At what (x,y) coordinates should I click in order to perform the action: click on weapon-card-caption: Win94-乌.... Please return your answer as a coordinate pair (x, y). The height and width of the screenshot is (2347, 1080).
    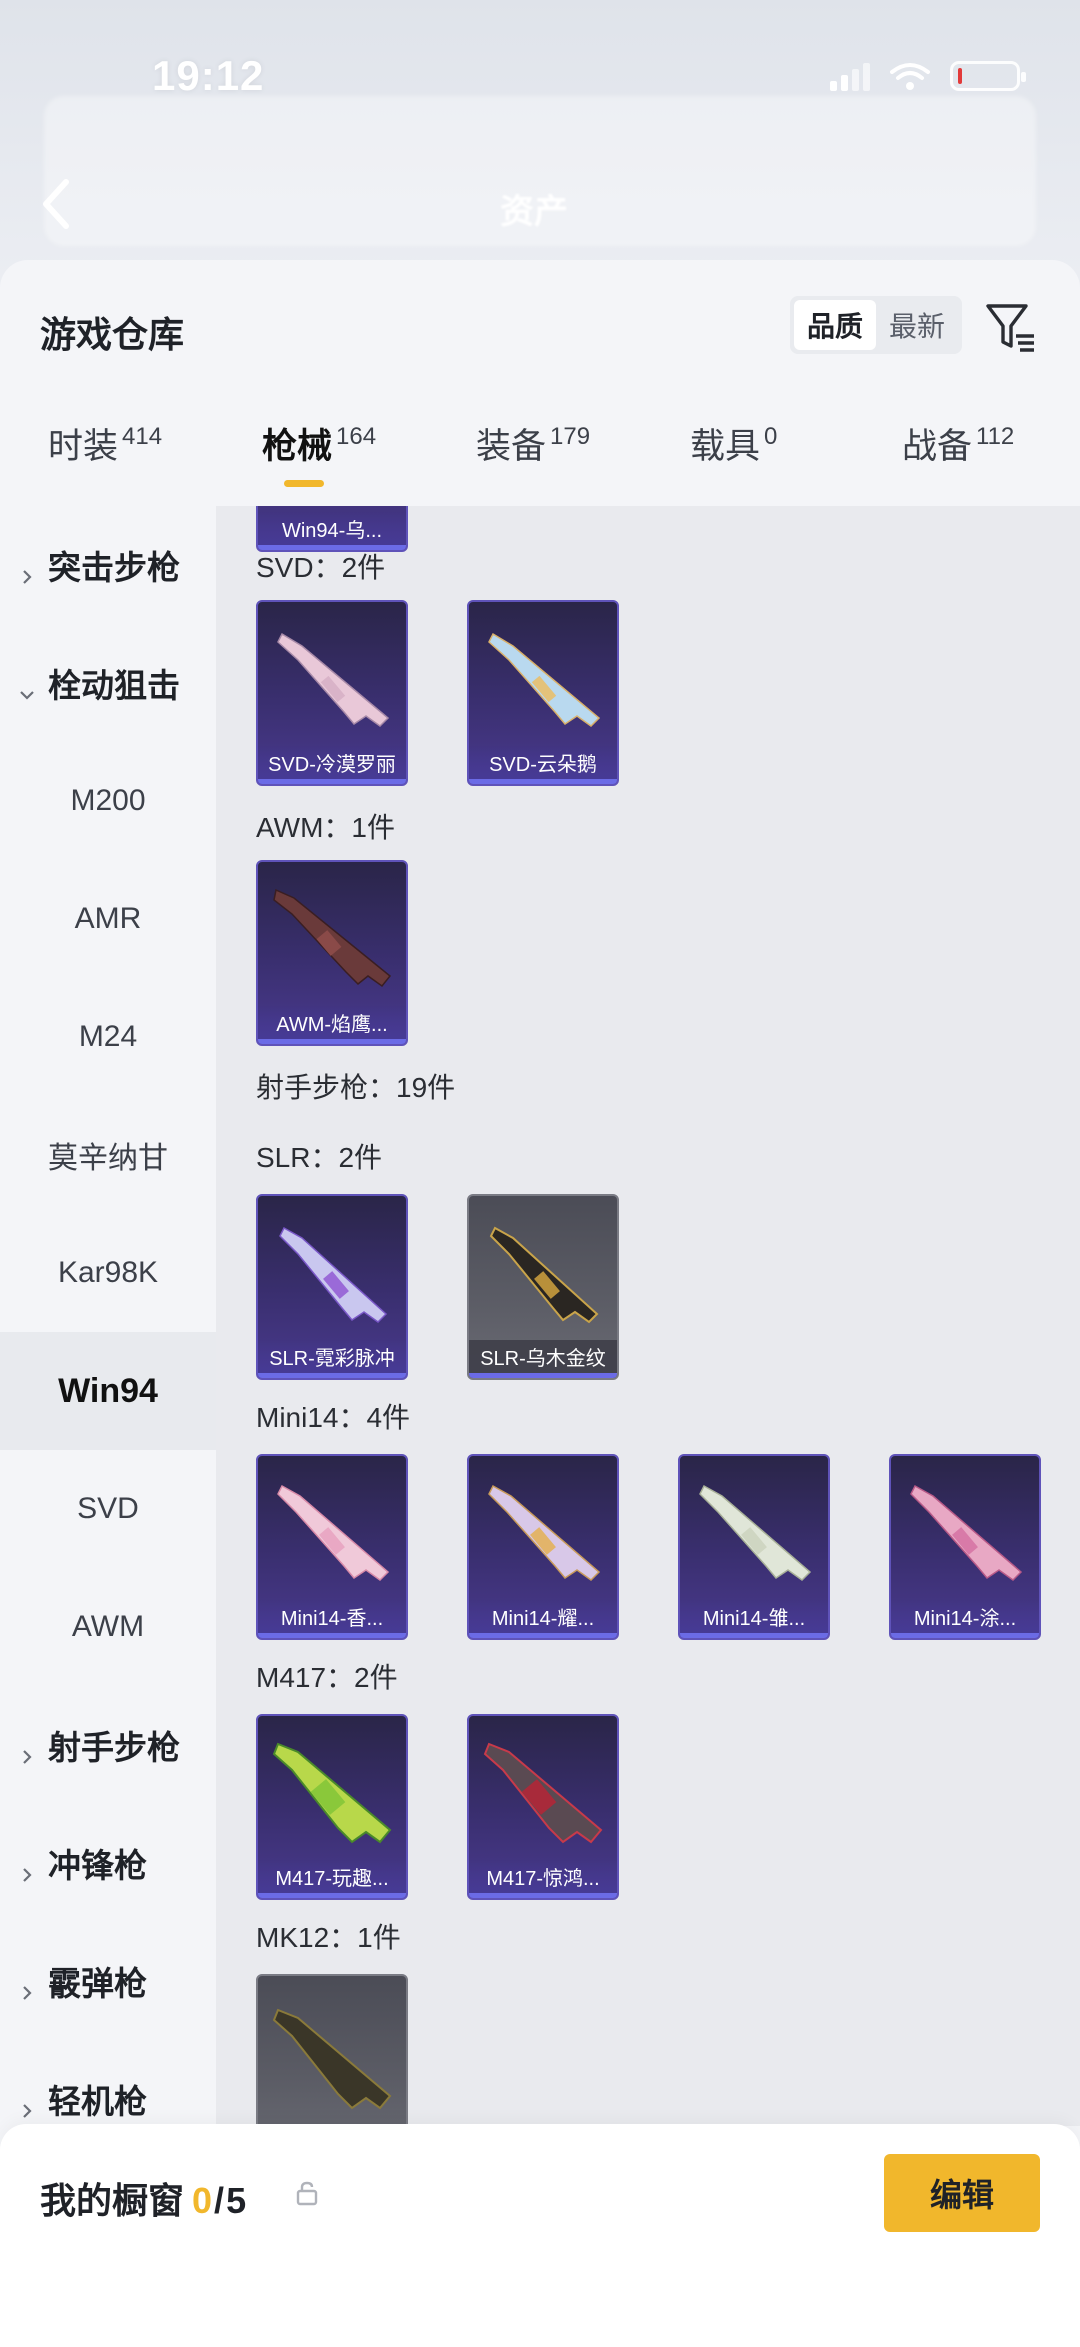
    Looking at the image, I should click on (332, 531).